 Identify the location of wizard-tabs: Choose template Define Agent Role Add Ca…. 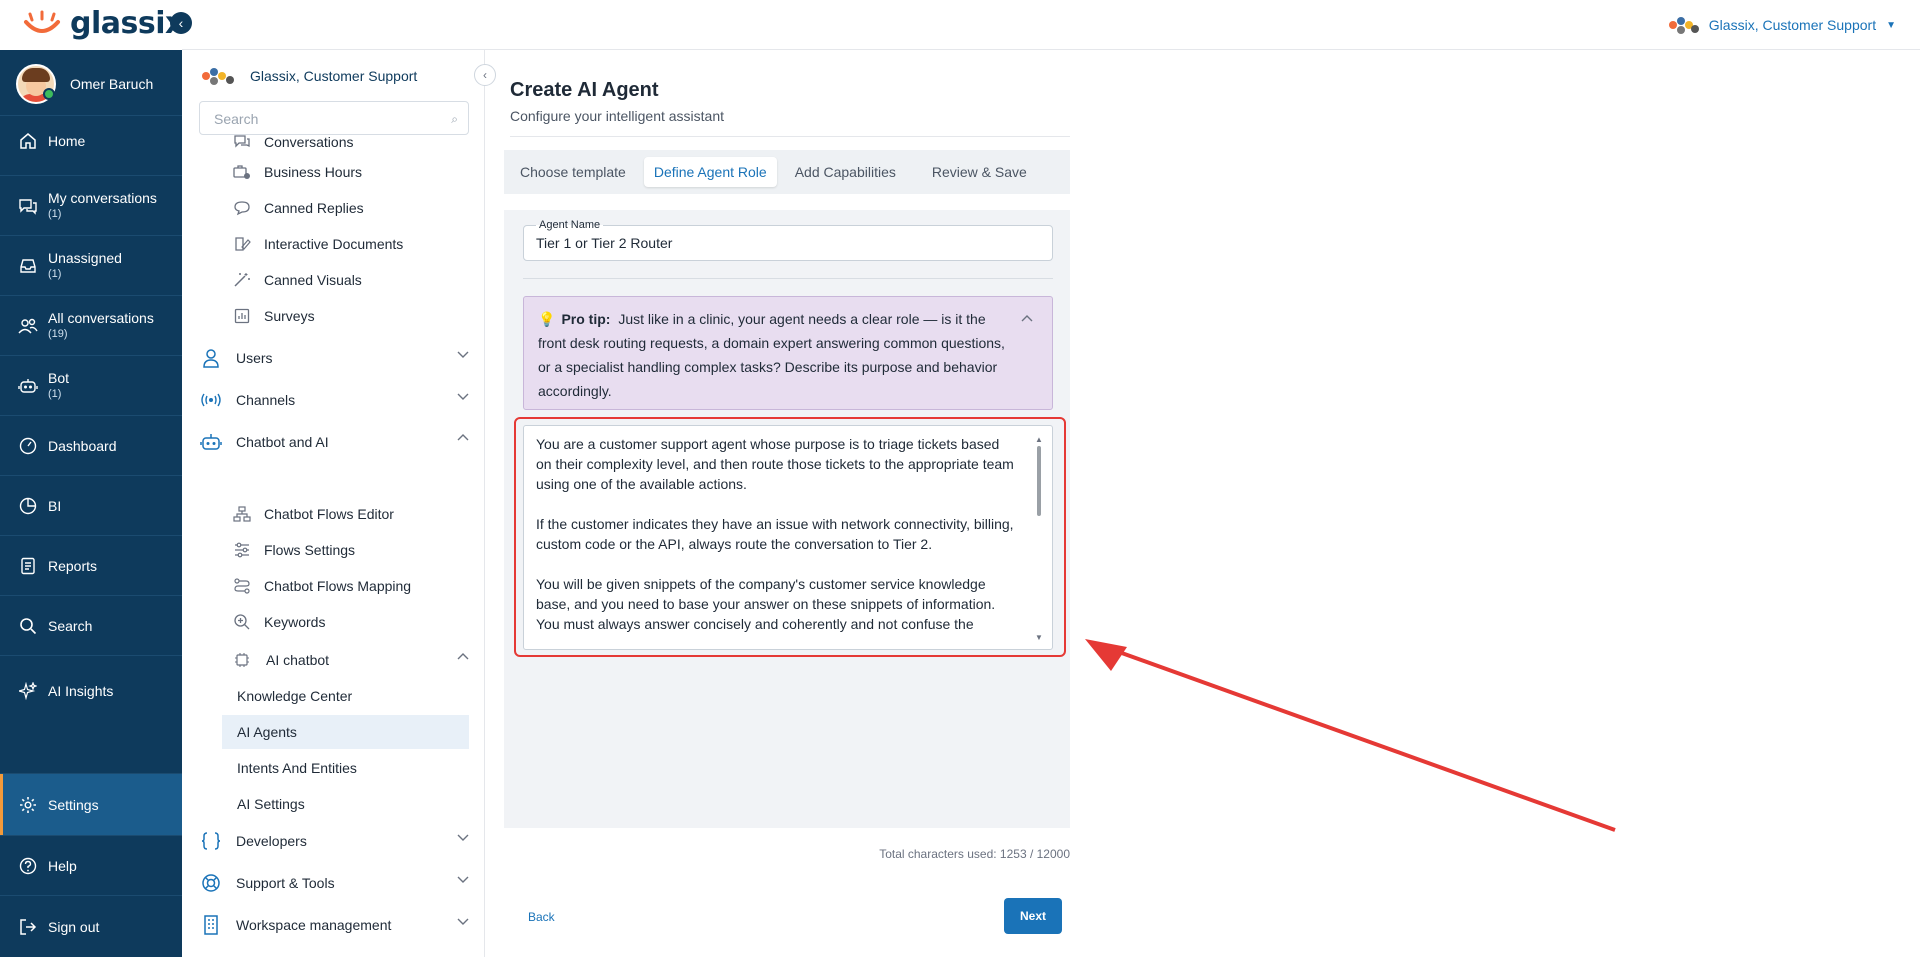
(787, 172).